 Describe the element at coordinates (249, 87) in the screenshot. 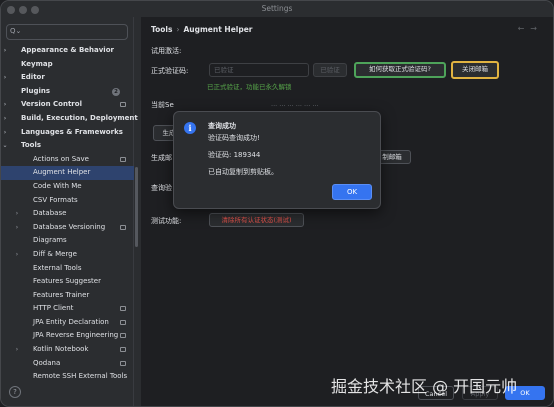

I see `verified-status: 已正式验证，功能已永久解锁` at that location.